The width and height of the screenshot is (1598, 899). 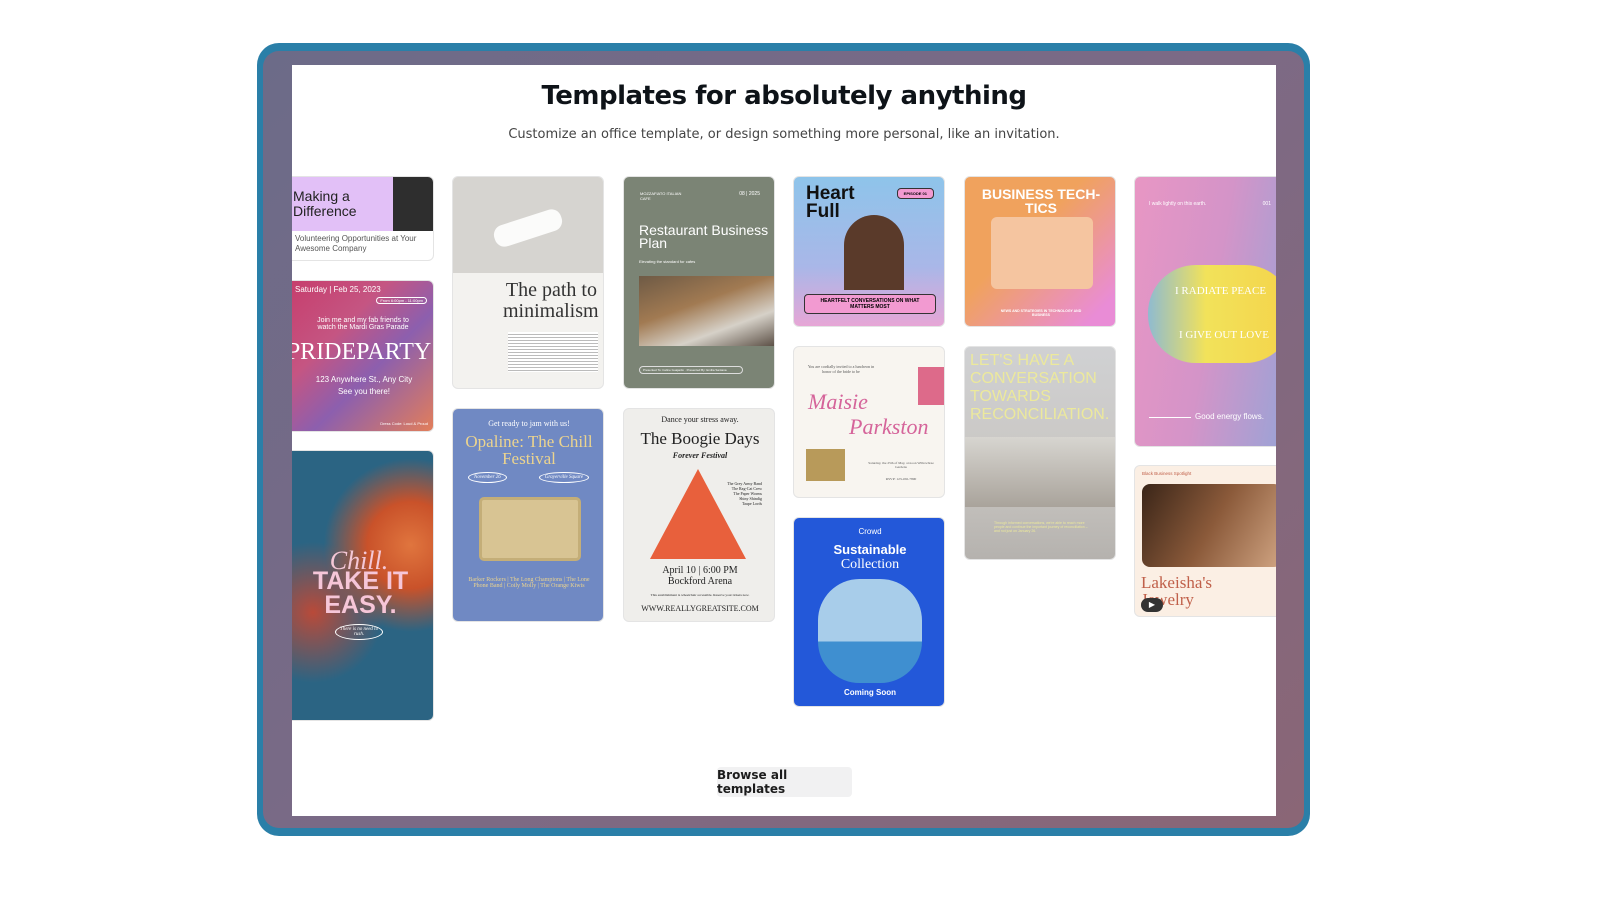 I want to click on number: 001, so click(x=1266, y=204).